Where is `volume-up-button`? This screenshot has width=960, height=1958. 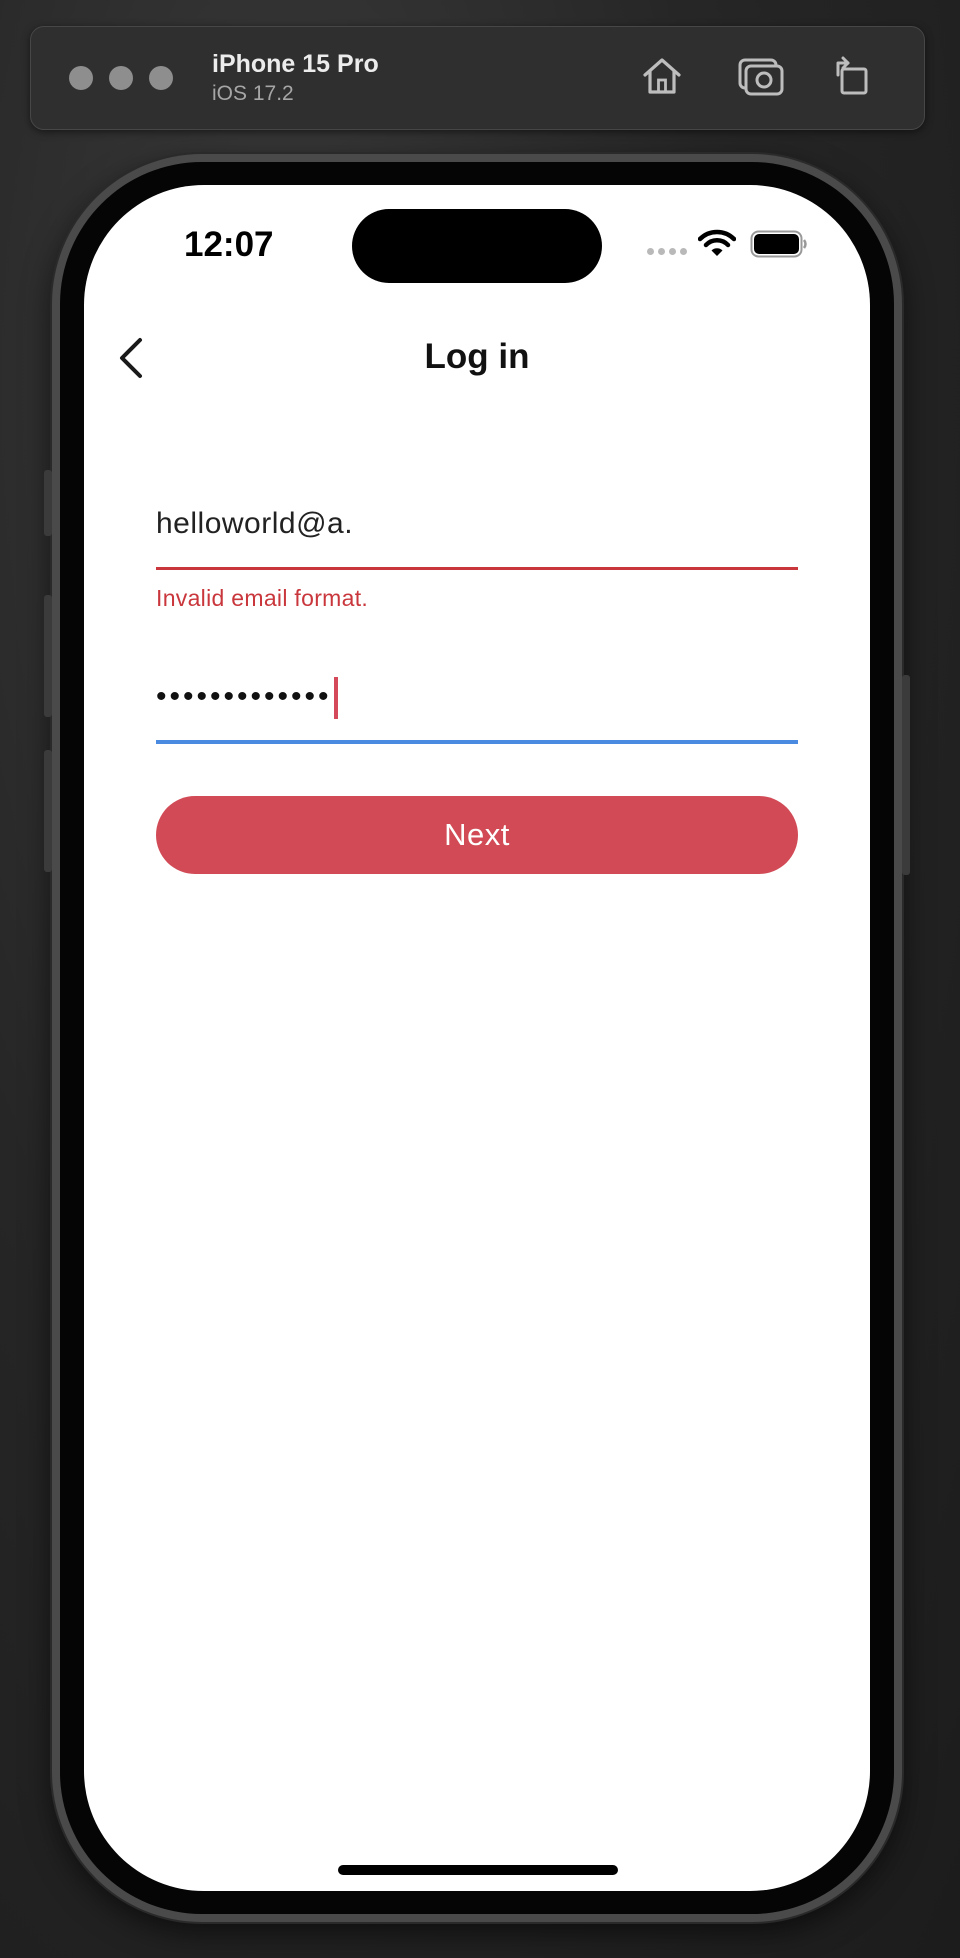 volume-up-button is located at coordinates (48, 656).